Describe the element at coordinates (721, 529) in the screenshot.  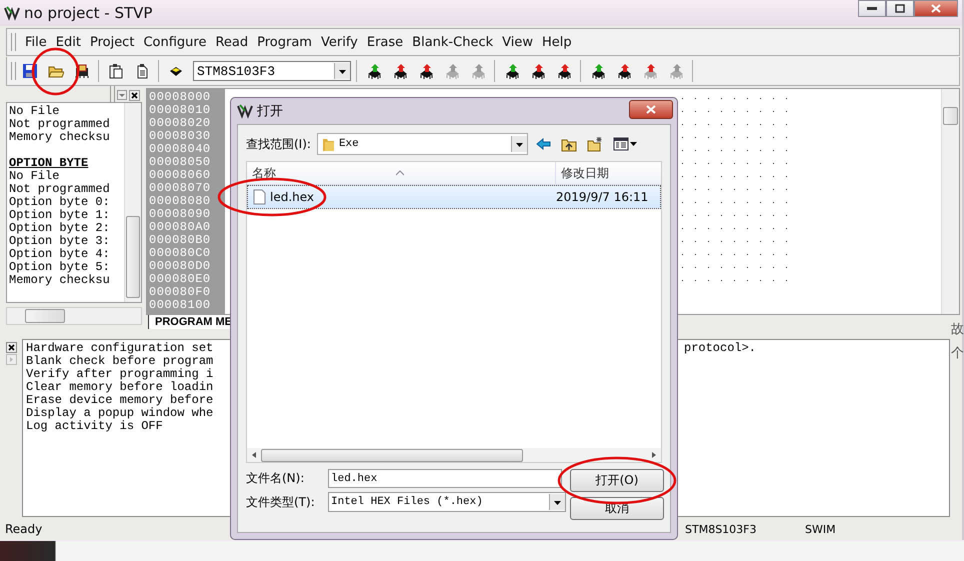
I see `status-text: STM8S103F3` at that location.